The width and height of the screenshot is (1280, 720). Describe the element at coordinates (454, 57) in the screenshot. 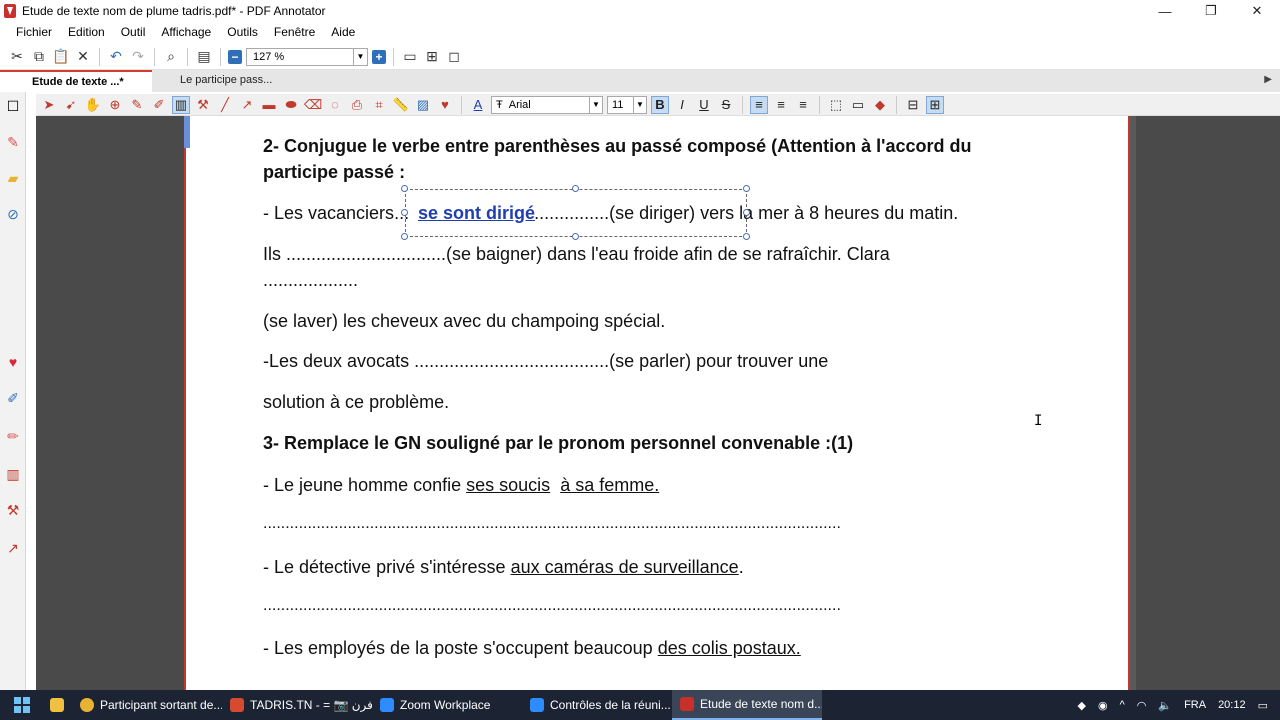

I see `full-screen-icon: ◻` at that location.